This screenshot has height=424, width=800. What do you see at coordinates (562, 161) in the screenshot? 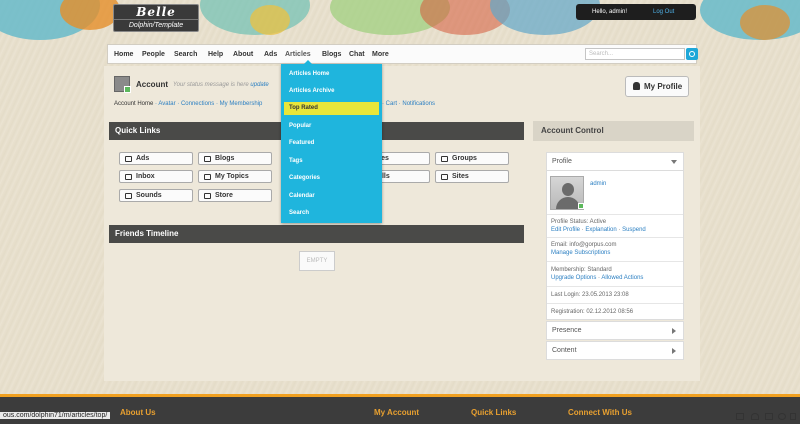
I see `profile-label: Profile` at bounding box center [562, 161].